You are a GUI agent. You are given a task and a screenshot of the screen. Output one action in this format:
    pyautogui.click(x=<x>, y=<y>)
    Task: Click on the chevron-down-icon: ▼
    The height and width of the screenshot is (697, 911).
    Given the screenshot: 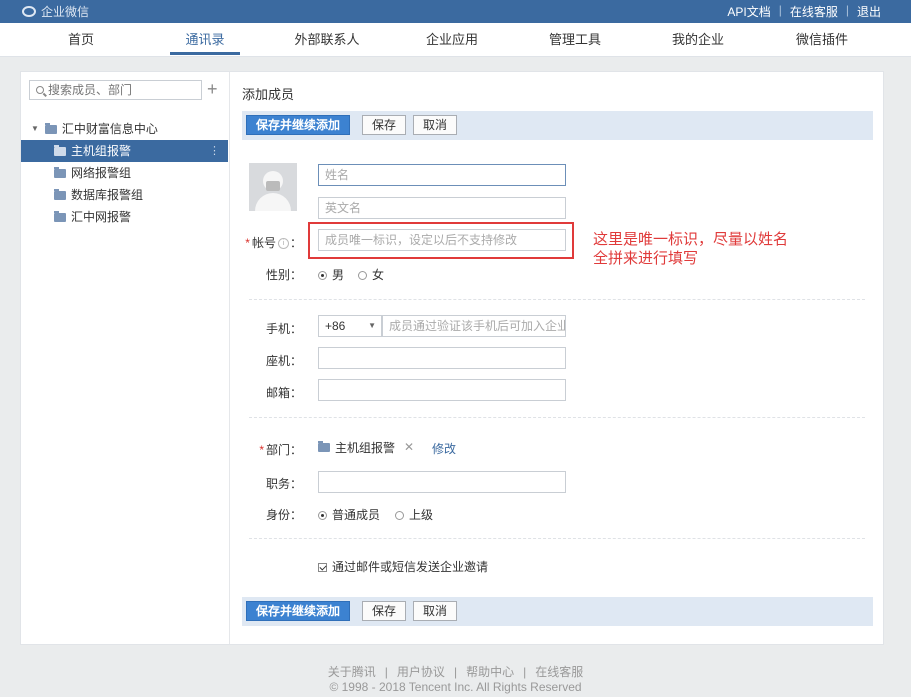 What is the action you would take?
    pyautogui.click(x=372, y=325)
    